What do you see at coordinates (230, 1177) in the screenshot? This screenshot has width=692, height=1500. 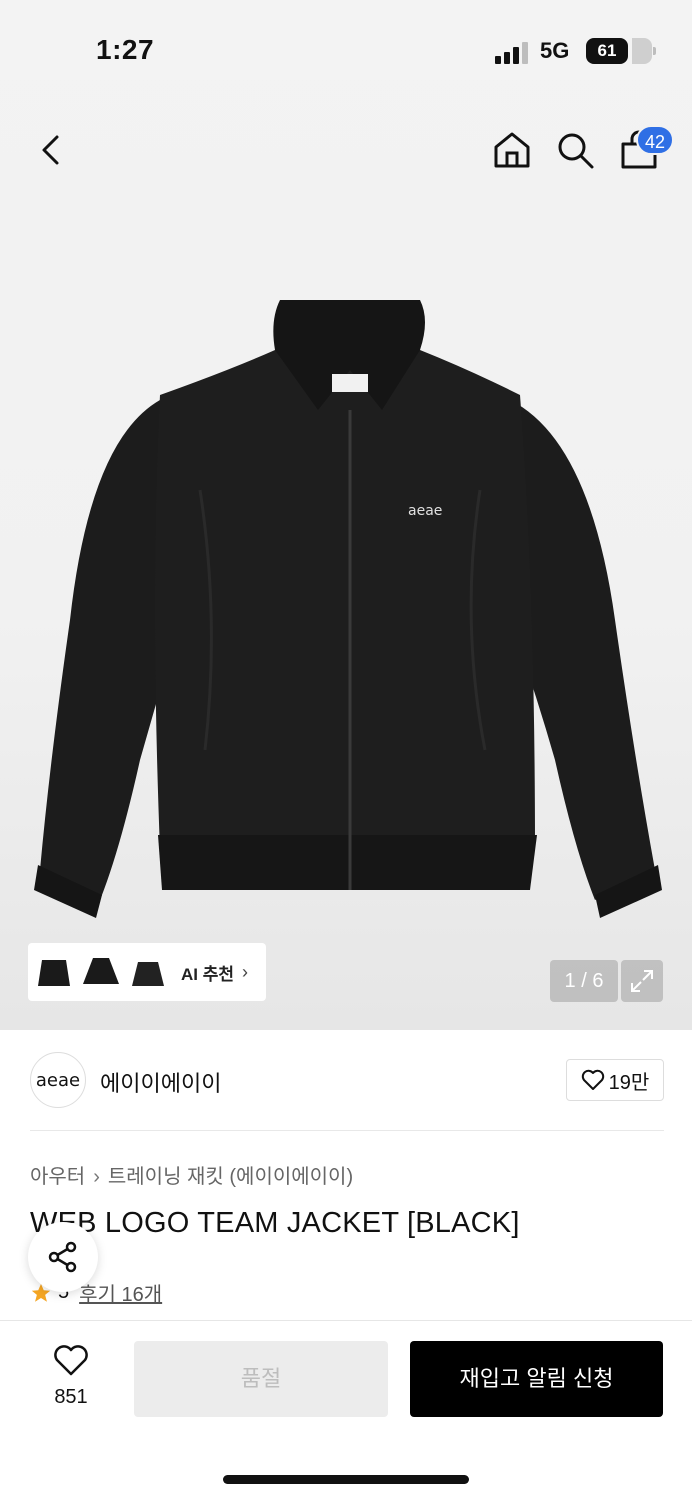 I see `breadcrumb-subcategory: 트레이닝 재킷 (에이이에이이)` at bounding box center [230, 1177].